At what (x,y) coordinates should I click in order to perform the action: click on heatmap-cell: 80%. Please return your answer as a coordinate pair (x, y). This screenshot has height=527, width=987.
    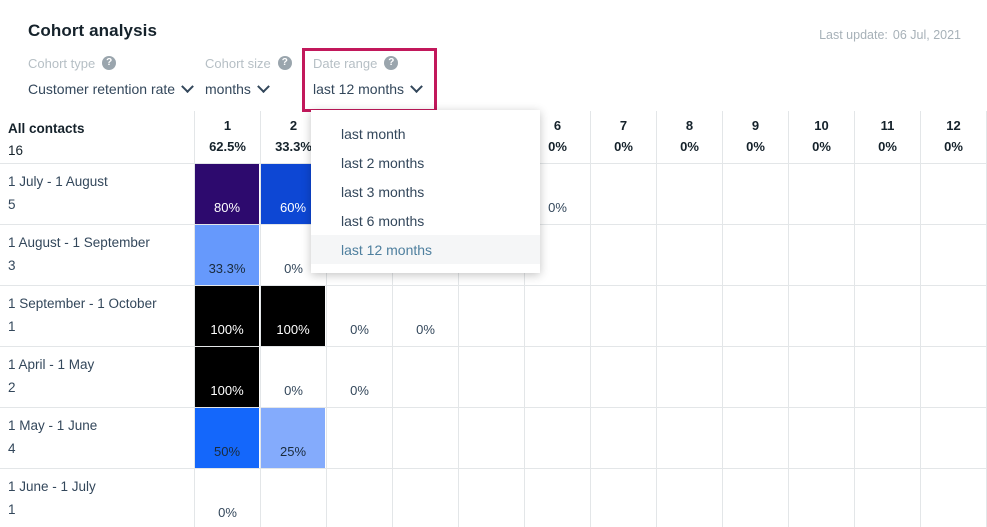
    Looking at the image, I should click on (228, 194).